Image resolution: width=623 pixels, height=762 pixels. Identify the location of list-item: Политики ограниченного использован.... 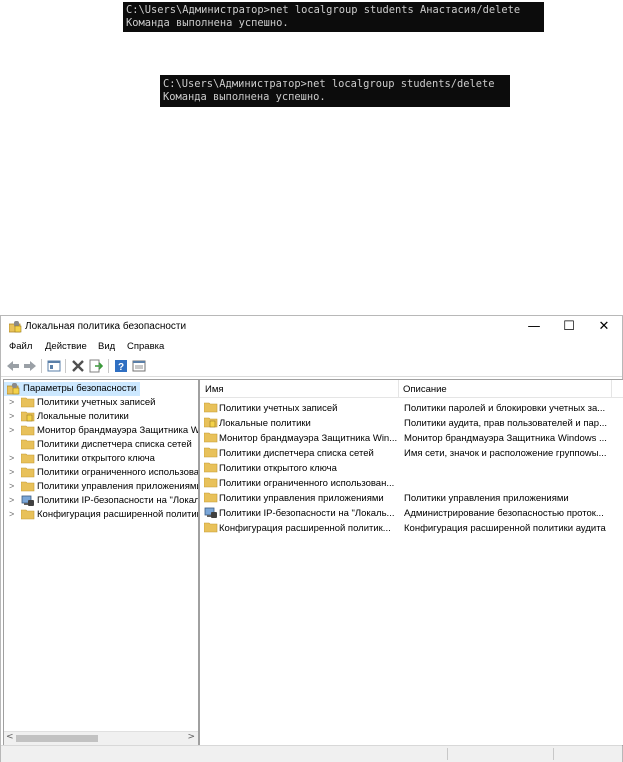
(411, 483).